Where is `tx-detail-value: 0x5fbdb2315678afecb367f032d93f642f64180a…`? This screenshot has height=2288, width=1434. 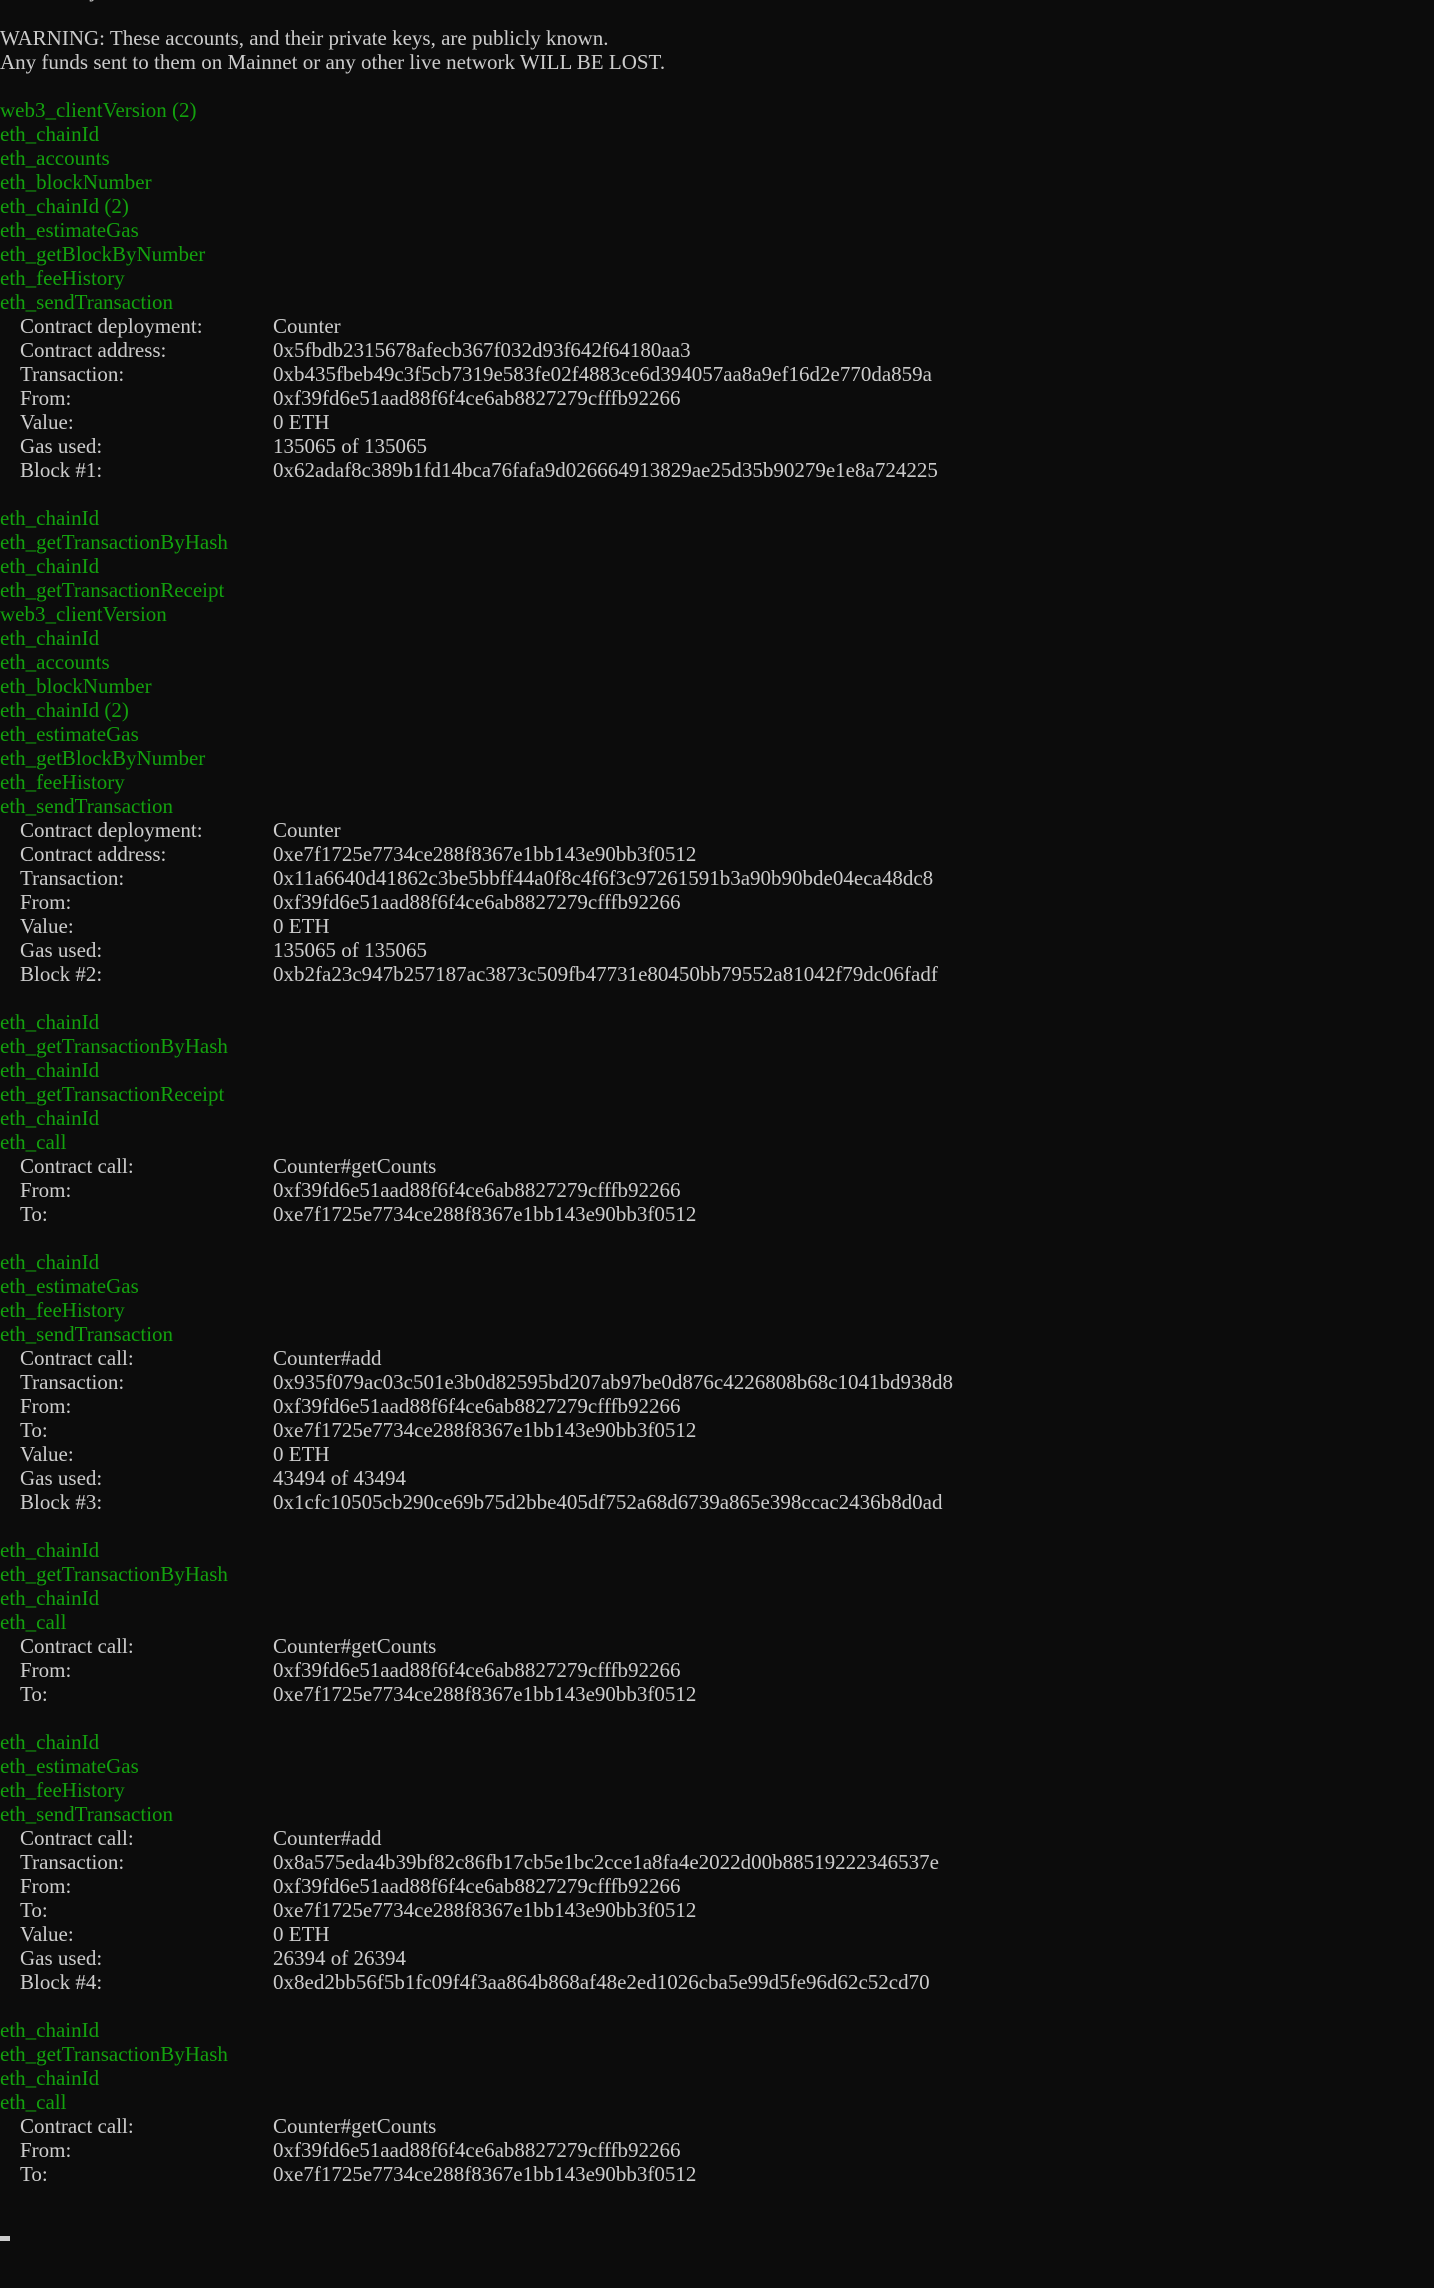 tx-detail-value: 0x5fbdb2315678afecb367f032d93f642f64180a… is located at coordinates (482, 350).